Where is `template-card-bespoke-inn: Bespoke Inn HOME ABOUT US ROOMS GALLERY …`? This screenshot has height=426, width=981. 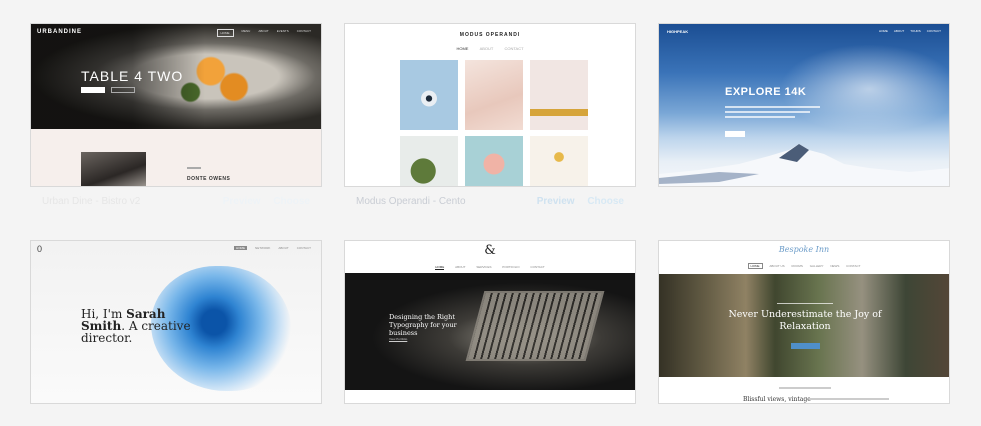
template-card-bespoke-inn: Bespoke Inn HOME ABOUT US ROOMS GALLERY … is located at coordinates (804, 322).